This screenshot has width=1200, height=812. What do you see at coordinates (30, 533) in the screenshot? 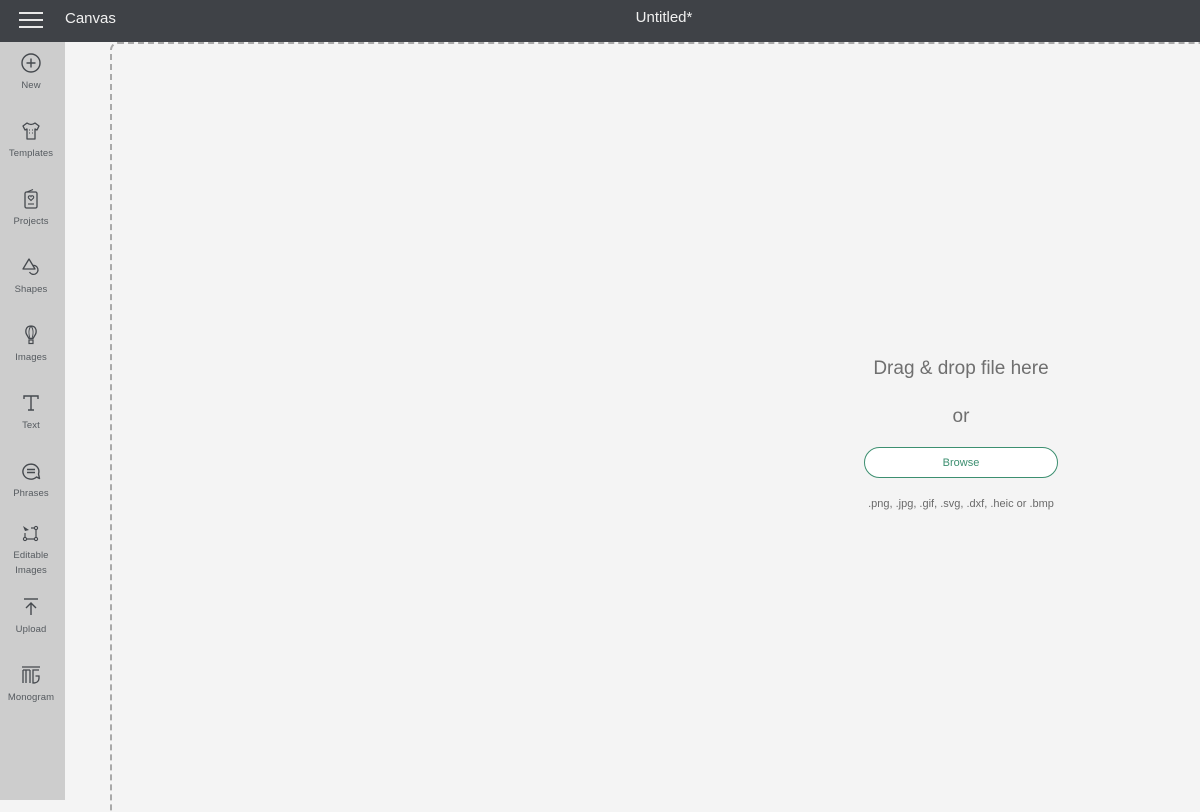
I see `editable-node-icon` at bounding box center [30, 533].